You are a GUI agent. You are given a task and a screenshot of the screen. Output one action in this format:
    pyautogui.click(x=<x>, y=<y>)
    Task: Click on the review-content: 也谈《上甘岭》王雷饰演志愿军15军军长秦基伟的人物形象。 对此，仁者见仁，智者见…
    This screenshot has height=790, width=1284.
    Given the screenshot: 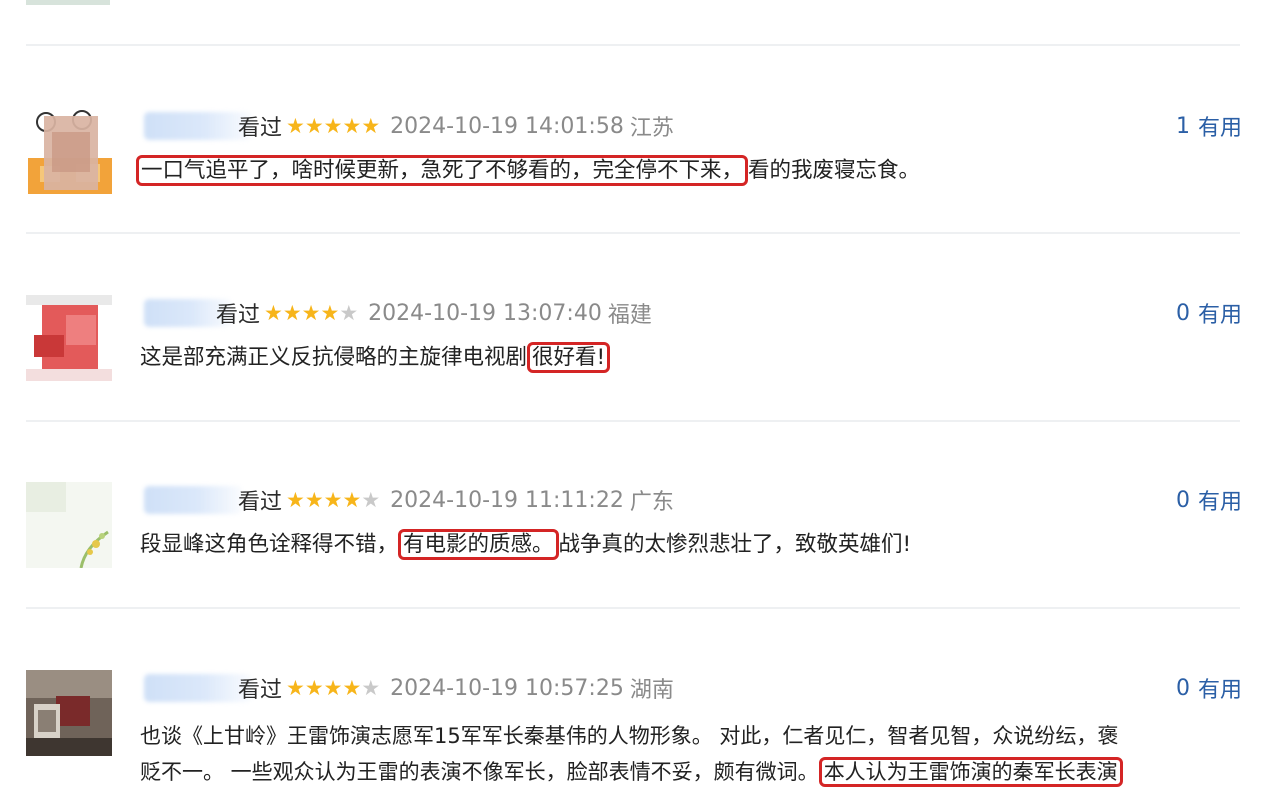 What is the action you would take?
    pyautogui.click(x=631, y=754)
    